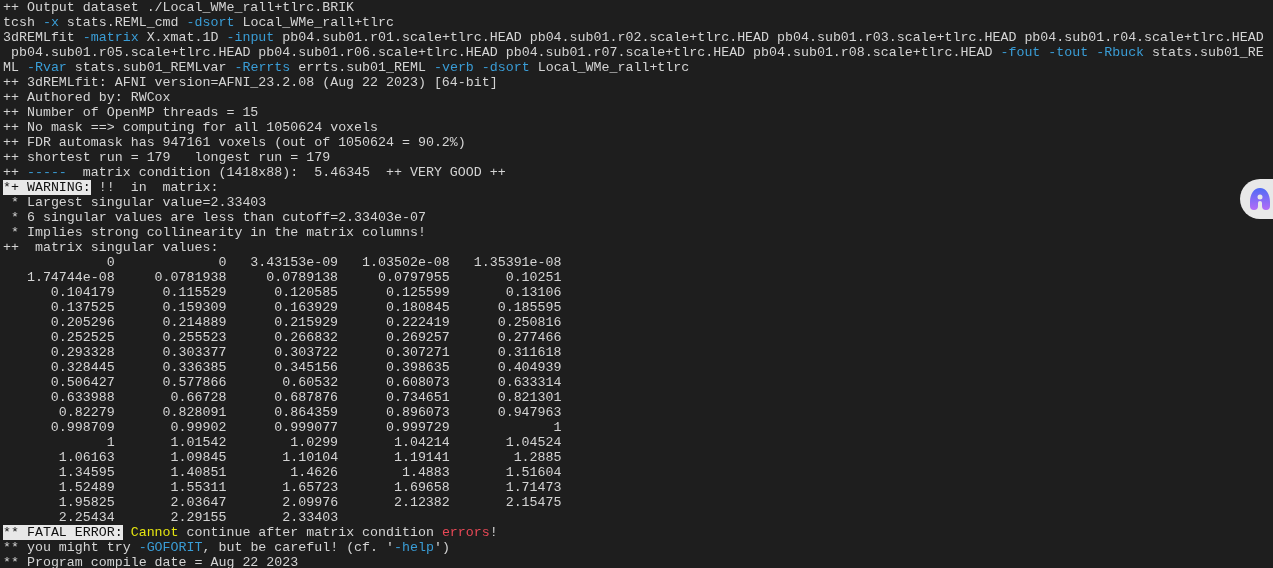 Image resolution: width=1273 pixels, height=568 pixels. What do you see at coordinates (533, 502) in the screenshot?
I see `table-cell: 2.15475` at bounding box center [533, 502].